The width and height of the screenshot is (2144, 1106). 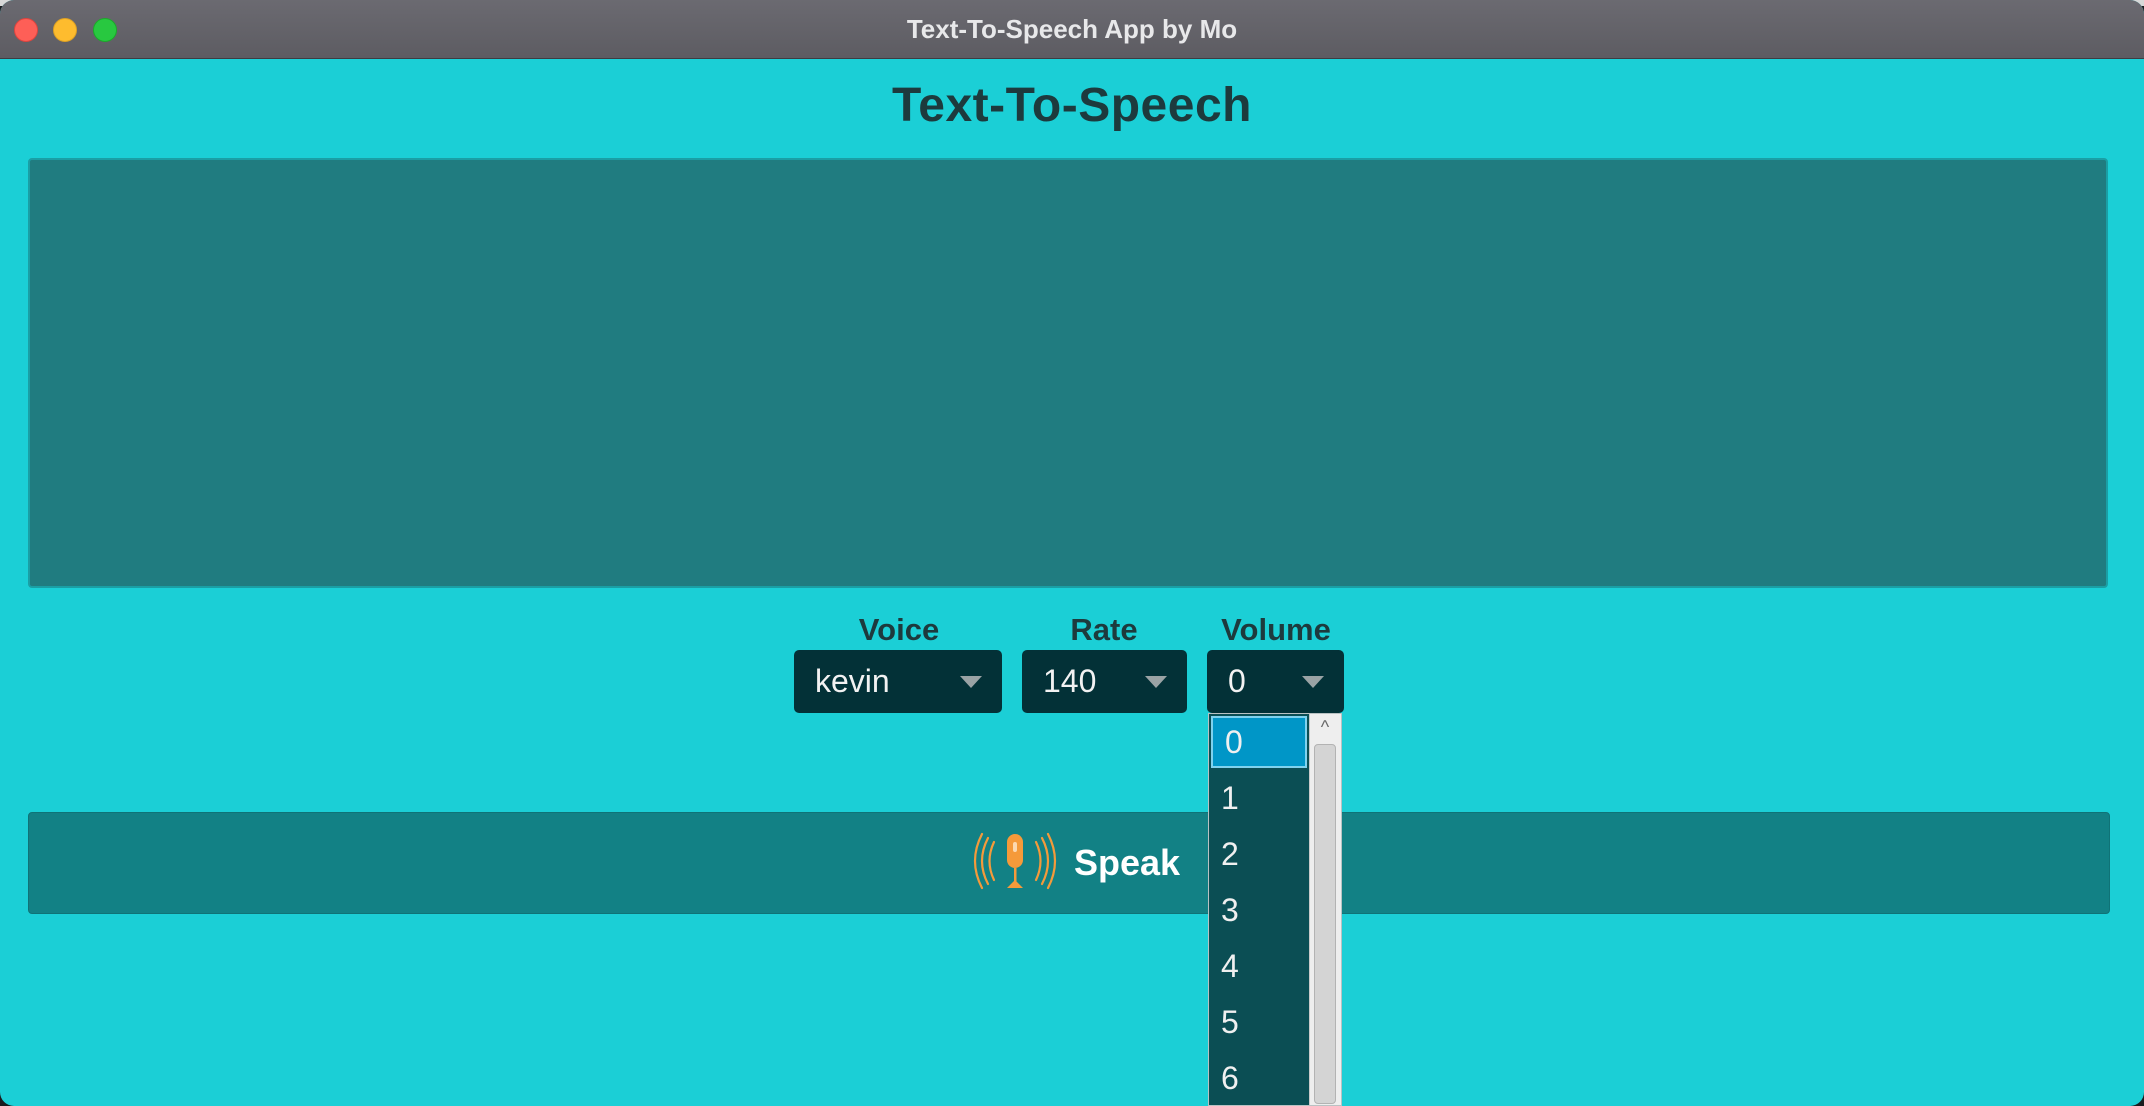 What do you see at coordinates (852, 681) in the screenshot?
I see `voice-select-value: kevin` at bounding box center [852, 681].